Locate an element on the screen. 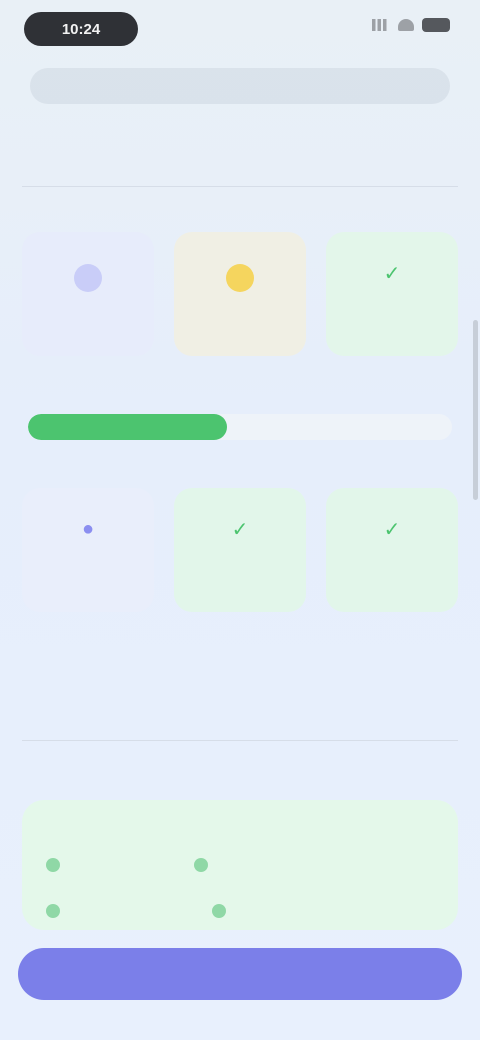  stat-card-warning is located at coordinates (240, 294).